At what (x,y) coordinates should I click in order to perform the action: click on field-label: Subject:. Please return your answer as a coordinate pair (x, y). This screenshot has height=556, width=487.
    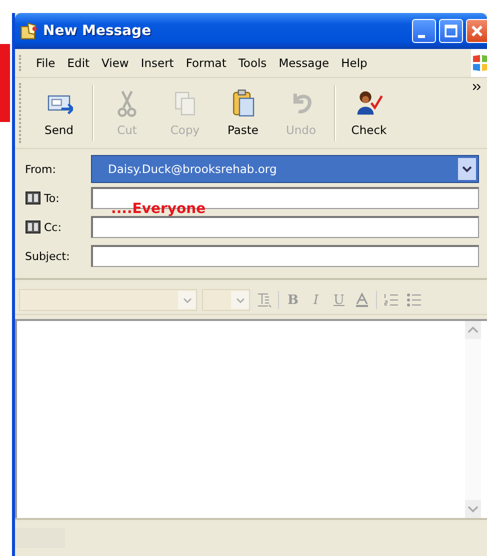
    Looking at the image, I should click on (47, 256).